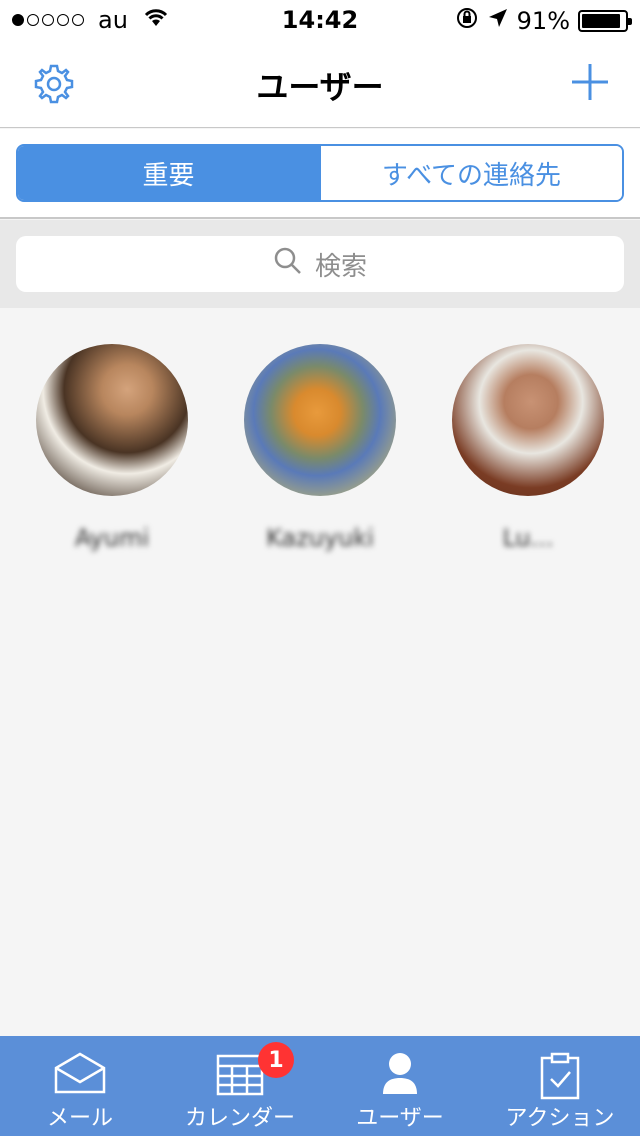 The height and width of the screenshot is (1136, 640). I want to click on segmented-control: 重要 すべての連絡先, so click(320, 173).